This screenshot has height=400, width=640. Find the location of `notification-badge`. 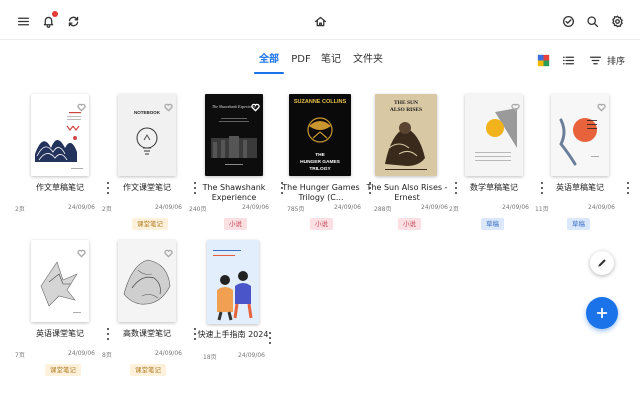

notification-badge is located at coordinates (55, 14).